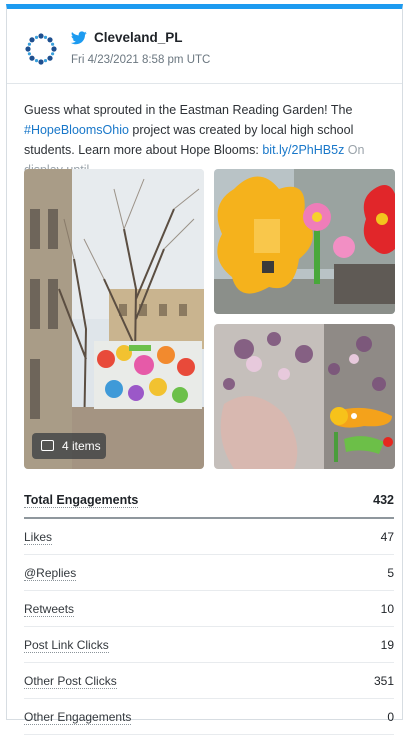 This screenshot has height=735, width=405. Describe the element at coordinates (209, 501) in the screenshot. I see `total-engagements-row: Total Engagements 432` at that location.